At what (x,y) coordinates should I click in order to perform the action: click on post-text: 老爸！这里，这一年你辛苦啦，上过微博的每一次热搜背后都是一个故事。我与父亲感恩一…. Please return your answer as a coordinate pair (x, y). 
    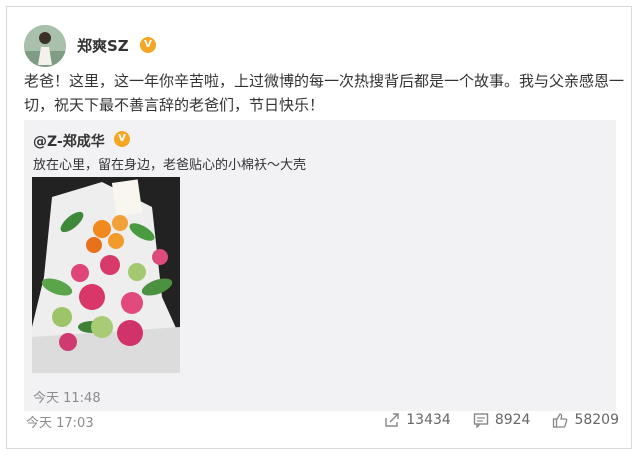
    Looking at the image, I should click on (324, 93).